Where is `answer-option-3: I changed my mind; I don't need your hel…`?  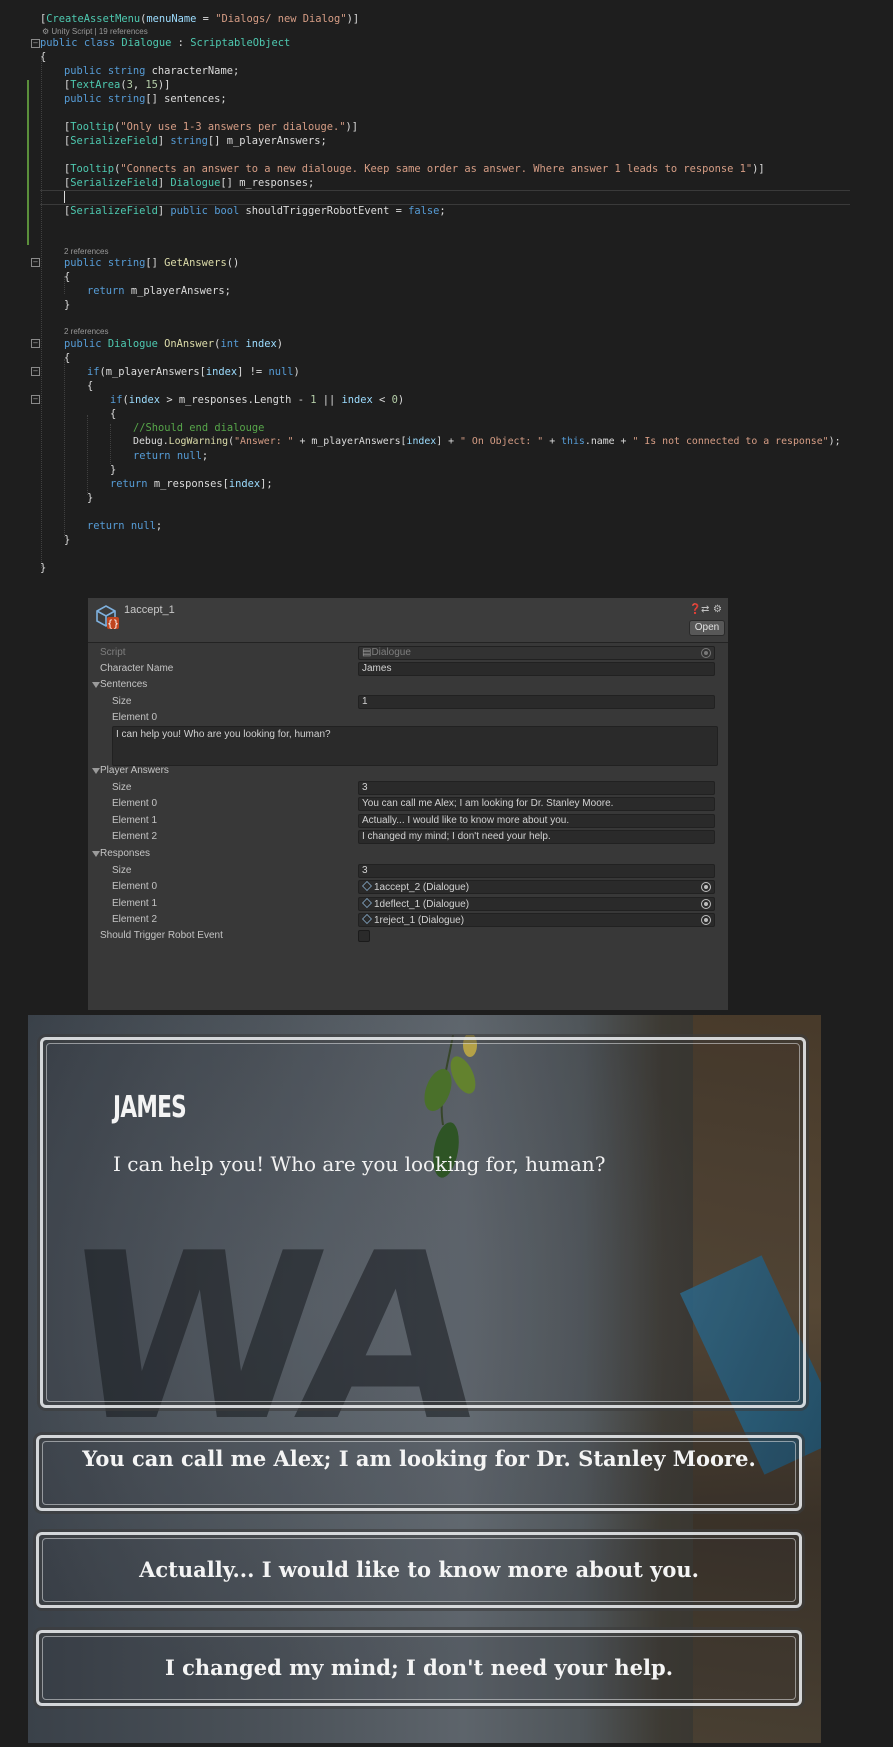
answer-option-3: I changed my mind; I don't need your hel… is located at coordinates (419, 1668).